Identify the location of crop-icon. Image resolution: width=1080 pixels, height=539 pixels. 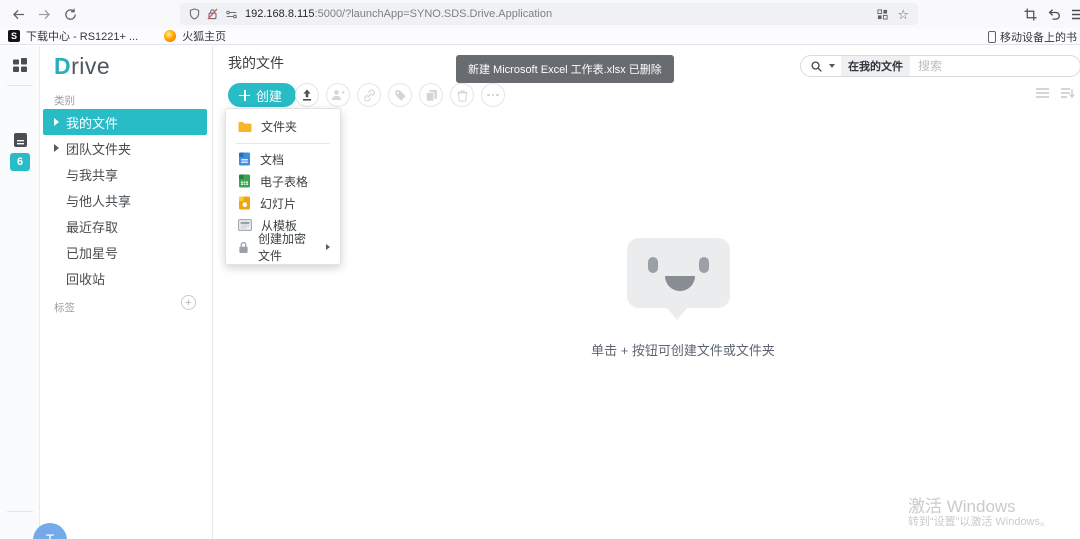
(1030, 14).